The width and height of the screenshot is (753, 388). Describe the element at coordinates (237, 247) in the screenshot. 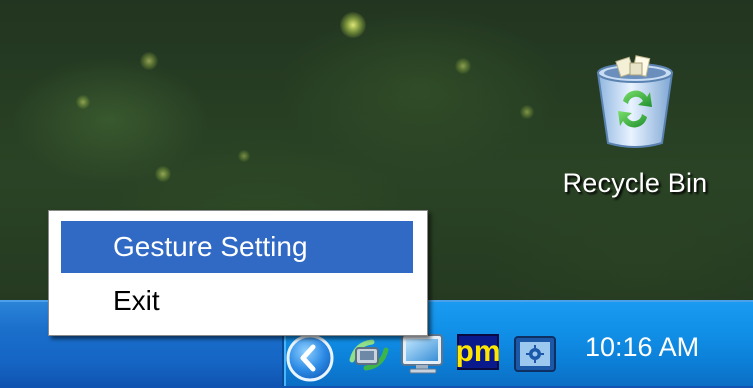

I see `menu-item-gesture-setting: Gesture Setting` at that location.